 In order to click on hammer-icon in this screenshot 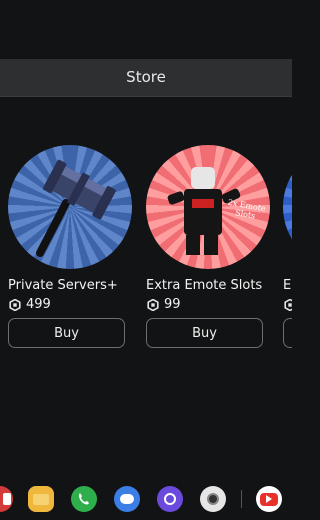, I will do `click(76, 208)`.